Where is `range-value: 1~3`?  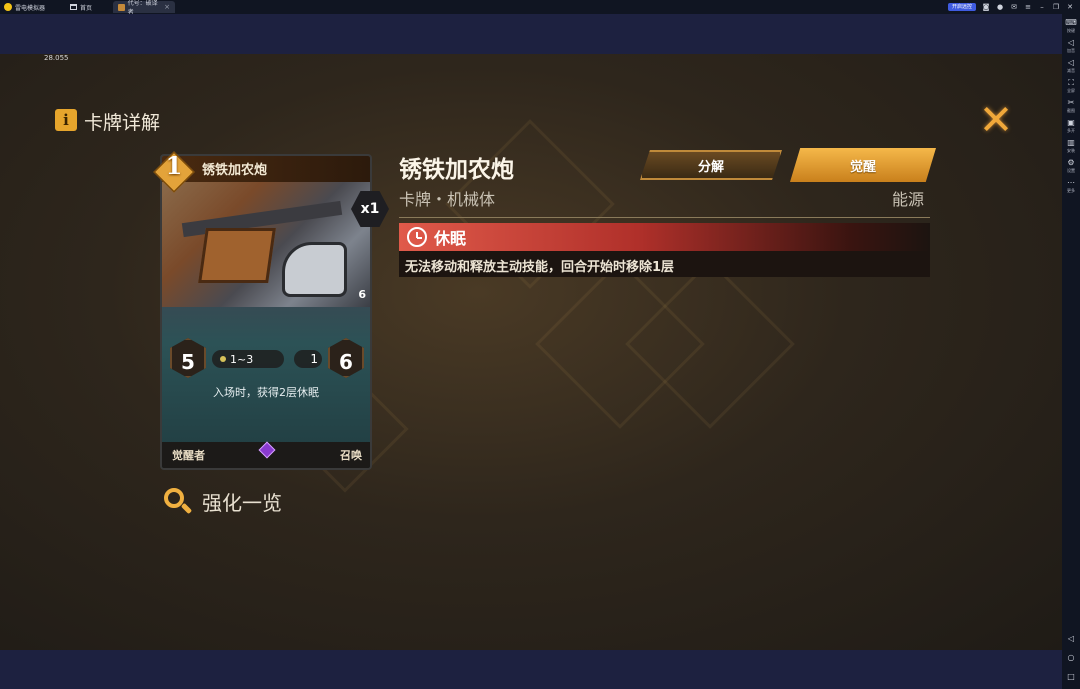 range-value: 1~3 is located at coordinates (242, 359).